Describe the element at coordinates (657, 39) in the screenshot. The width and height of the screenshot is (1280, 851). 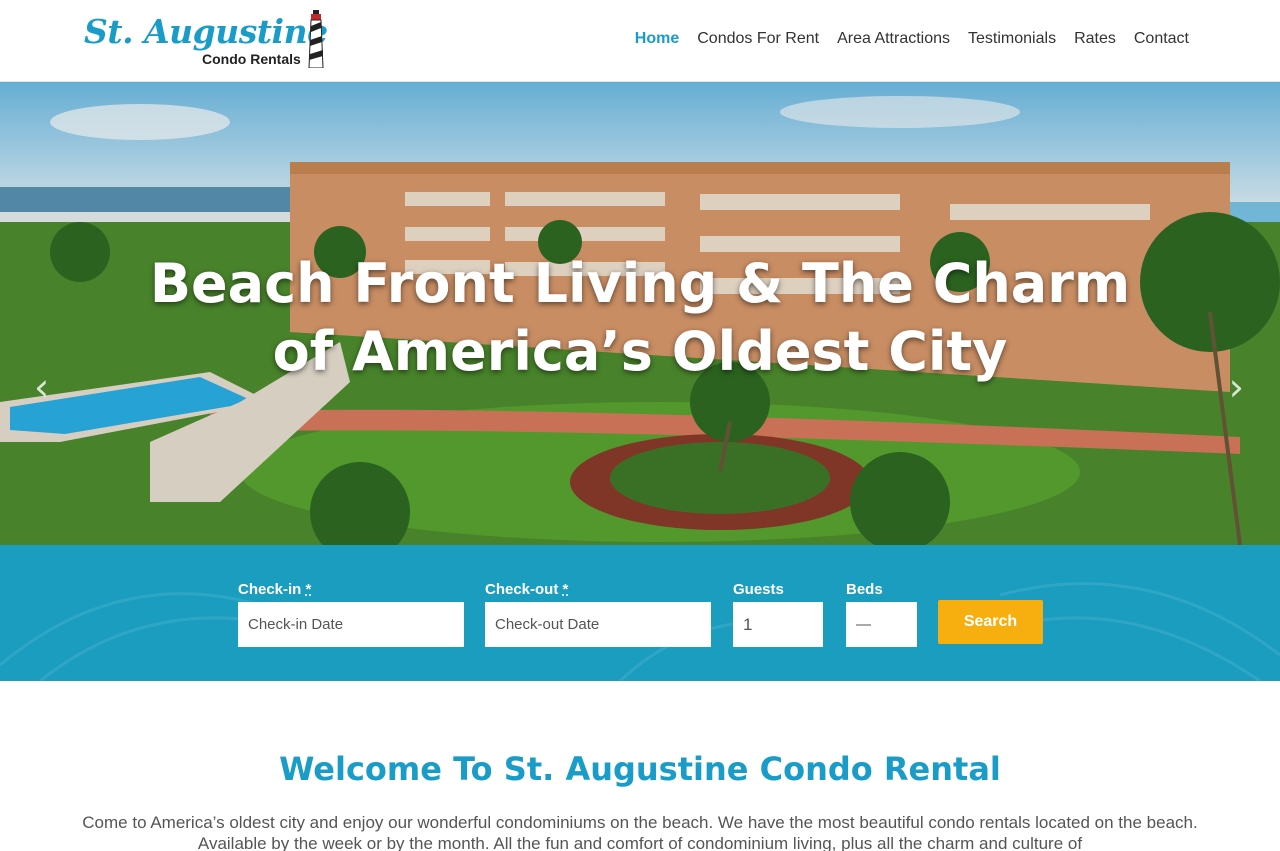
I see `nav-home: Home` at that location.